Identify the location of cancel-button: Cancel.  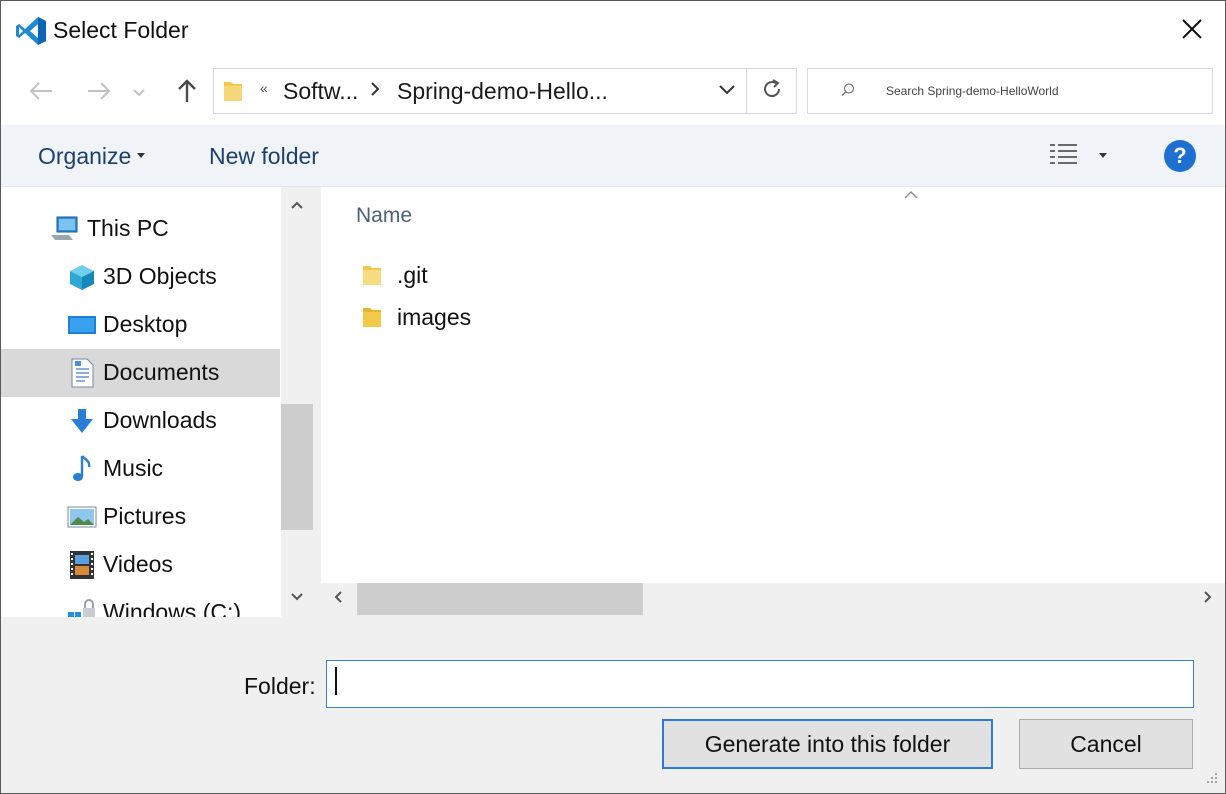
(1106, 744).